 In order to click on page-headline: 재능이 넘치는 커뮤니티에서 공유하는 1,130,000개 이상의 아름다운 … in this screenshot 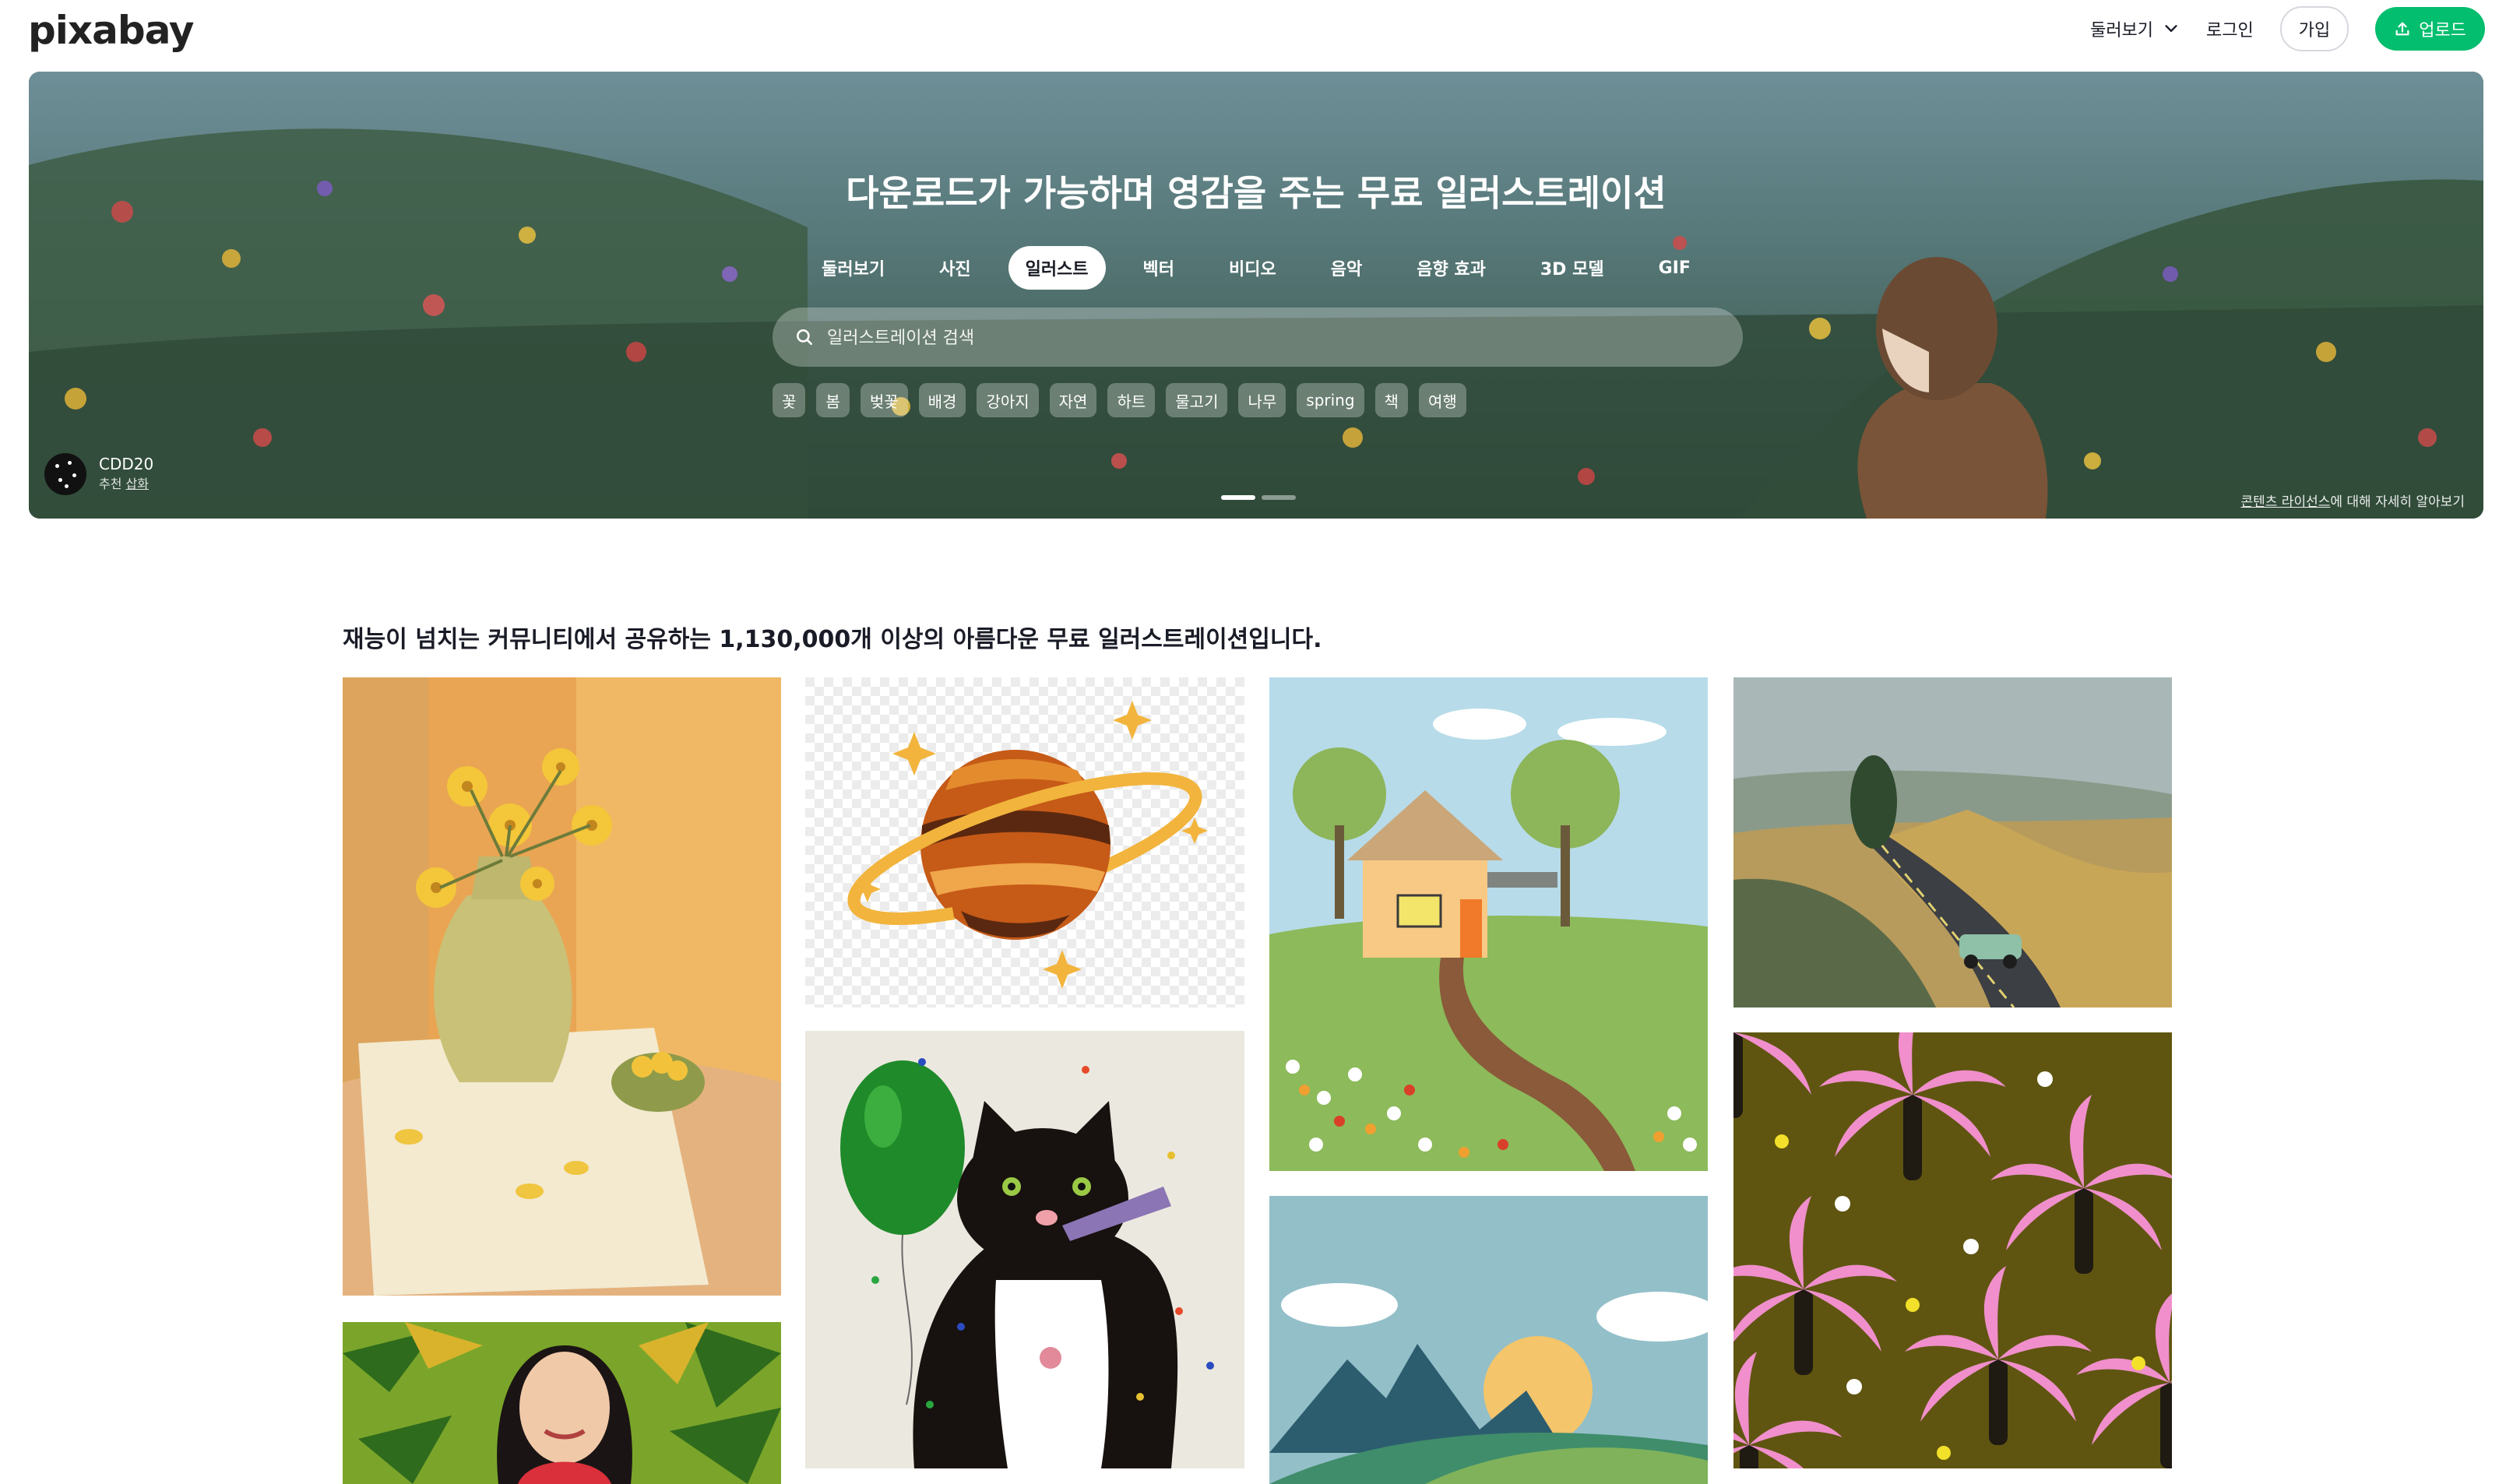, I will do `click(832, 639)`.